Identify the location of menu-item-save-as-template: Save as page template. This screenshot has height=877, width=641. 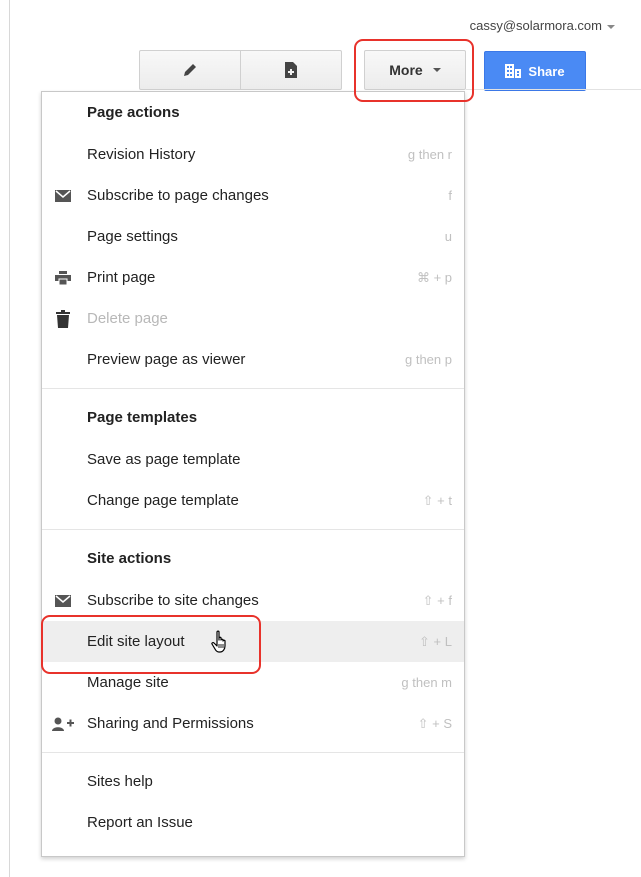
(253, 459).